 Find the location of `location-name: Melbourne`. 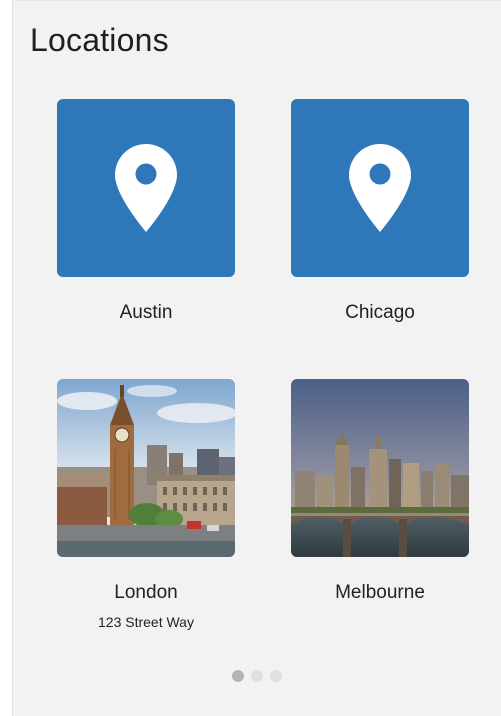

location-name: Melbourne is located at coordinates (380, 593).